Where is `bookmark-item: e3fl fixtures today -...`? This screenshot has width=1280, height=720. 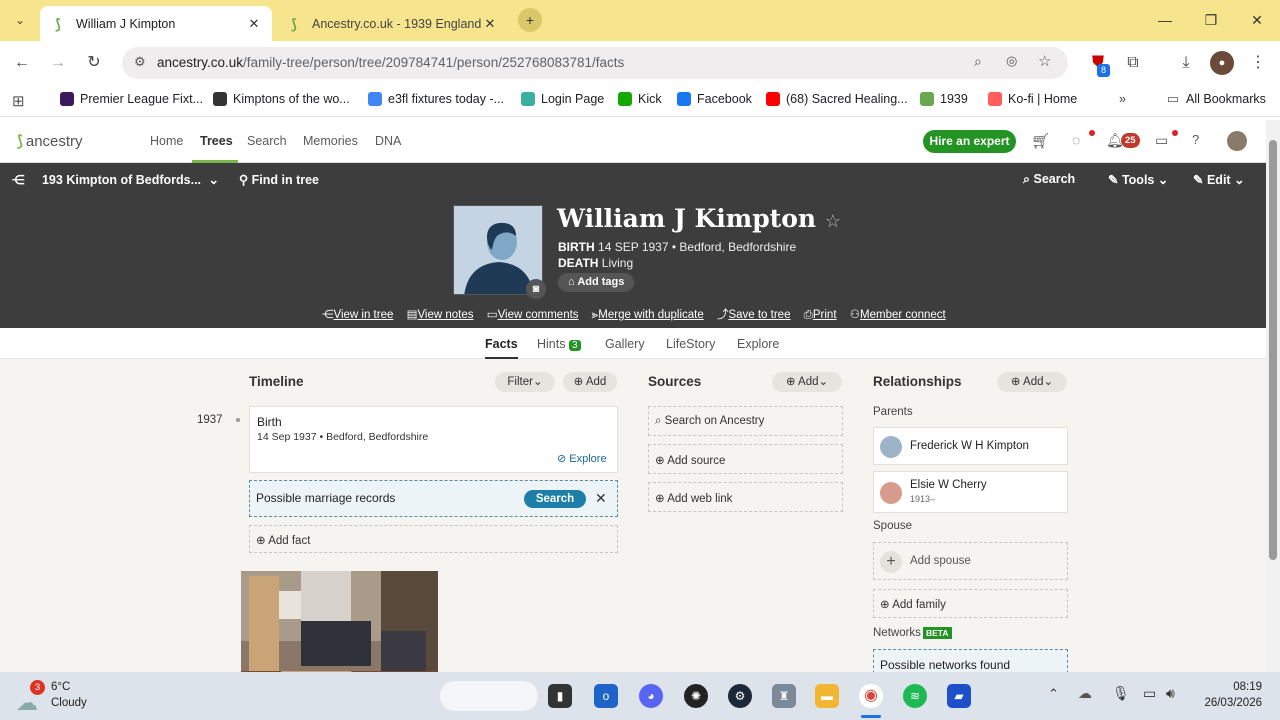 bookmark-item: e3fl fixtures today -... is located at coordinates (436, 99).